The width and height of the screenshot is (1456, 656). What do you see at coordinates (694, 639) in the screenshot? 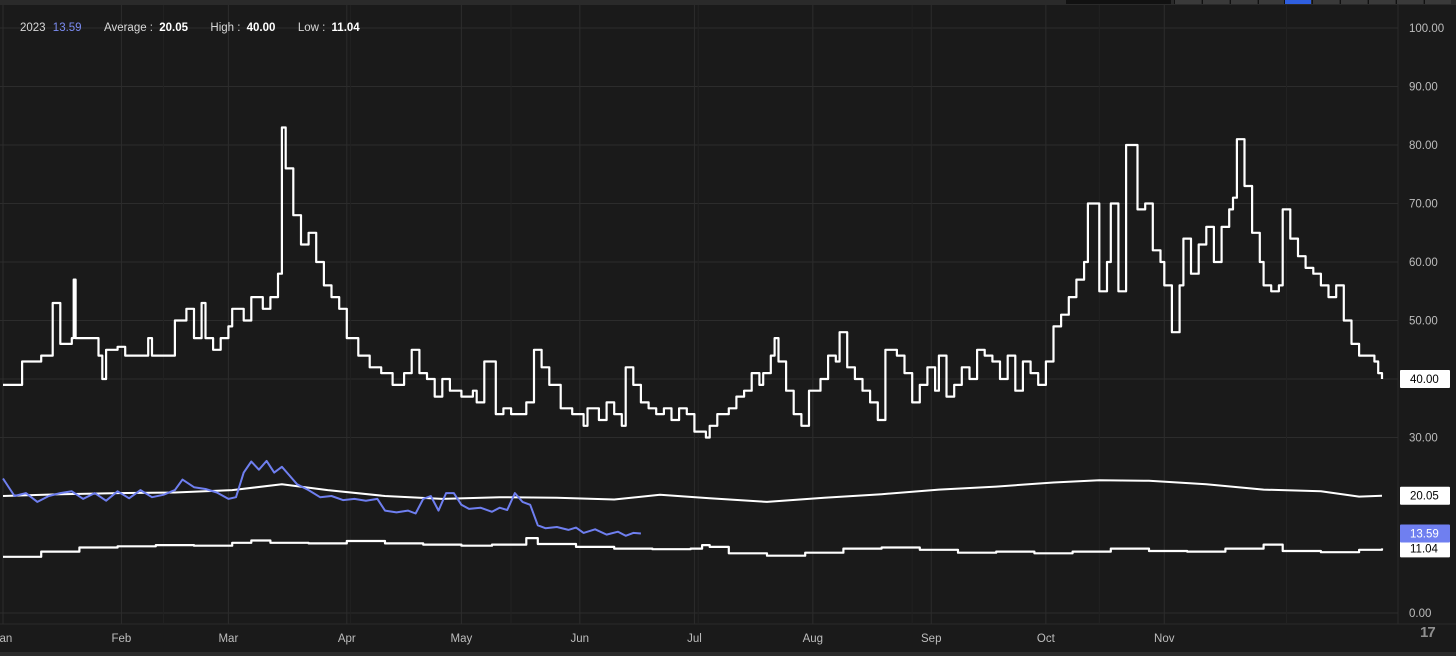
I see `x-tick-label: Jul` at bounding box center [694, 639].